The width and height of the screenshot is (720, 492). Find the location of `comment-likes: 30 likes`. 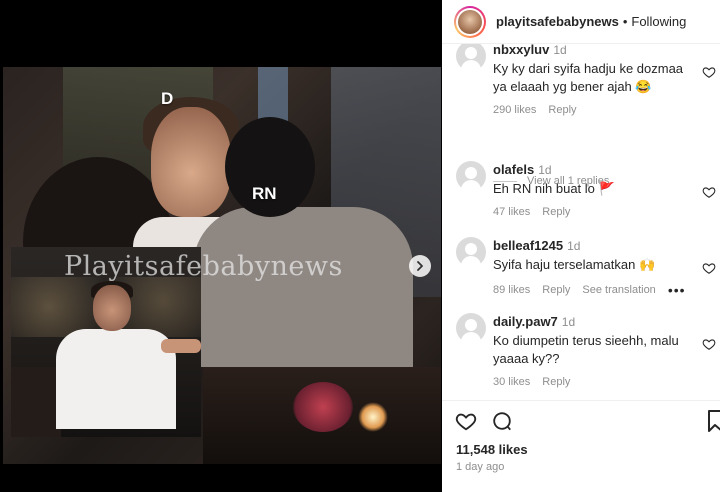

comment-likes: 30 likes is located at coordinates (511, 382).